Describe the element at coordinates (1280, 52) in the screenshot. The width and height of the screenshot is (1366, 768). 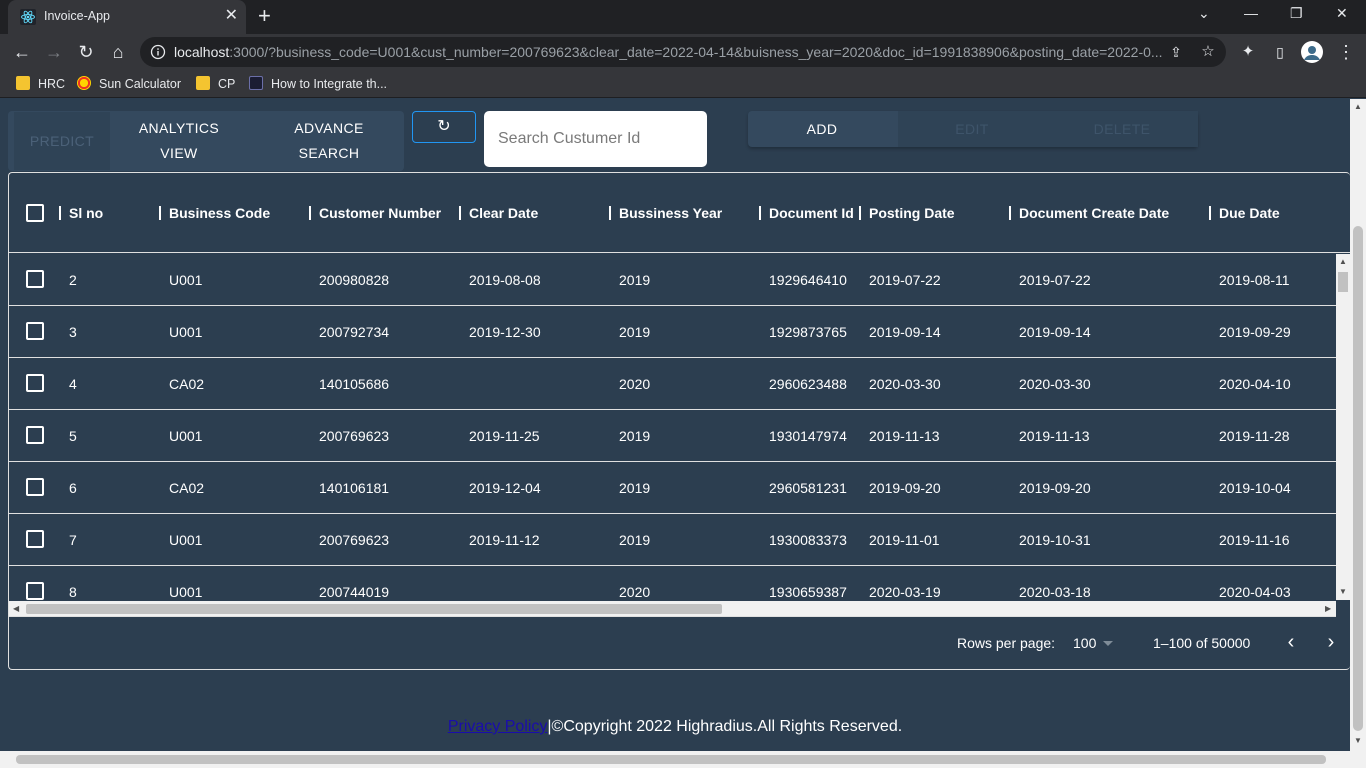
I see `side-panel-icon: ▯` at that location.